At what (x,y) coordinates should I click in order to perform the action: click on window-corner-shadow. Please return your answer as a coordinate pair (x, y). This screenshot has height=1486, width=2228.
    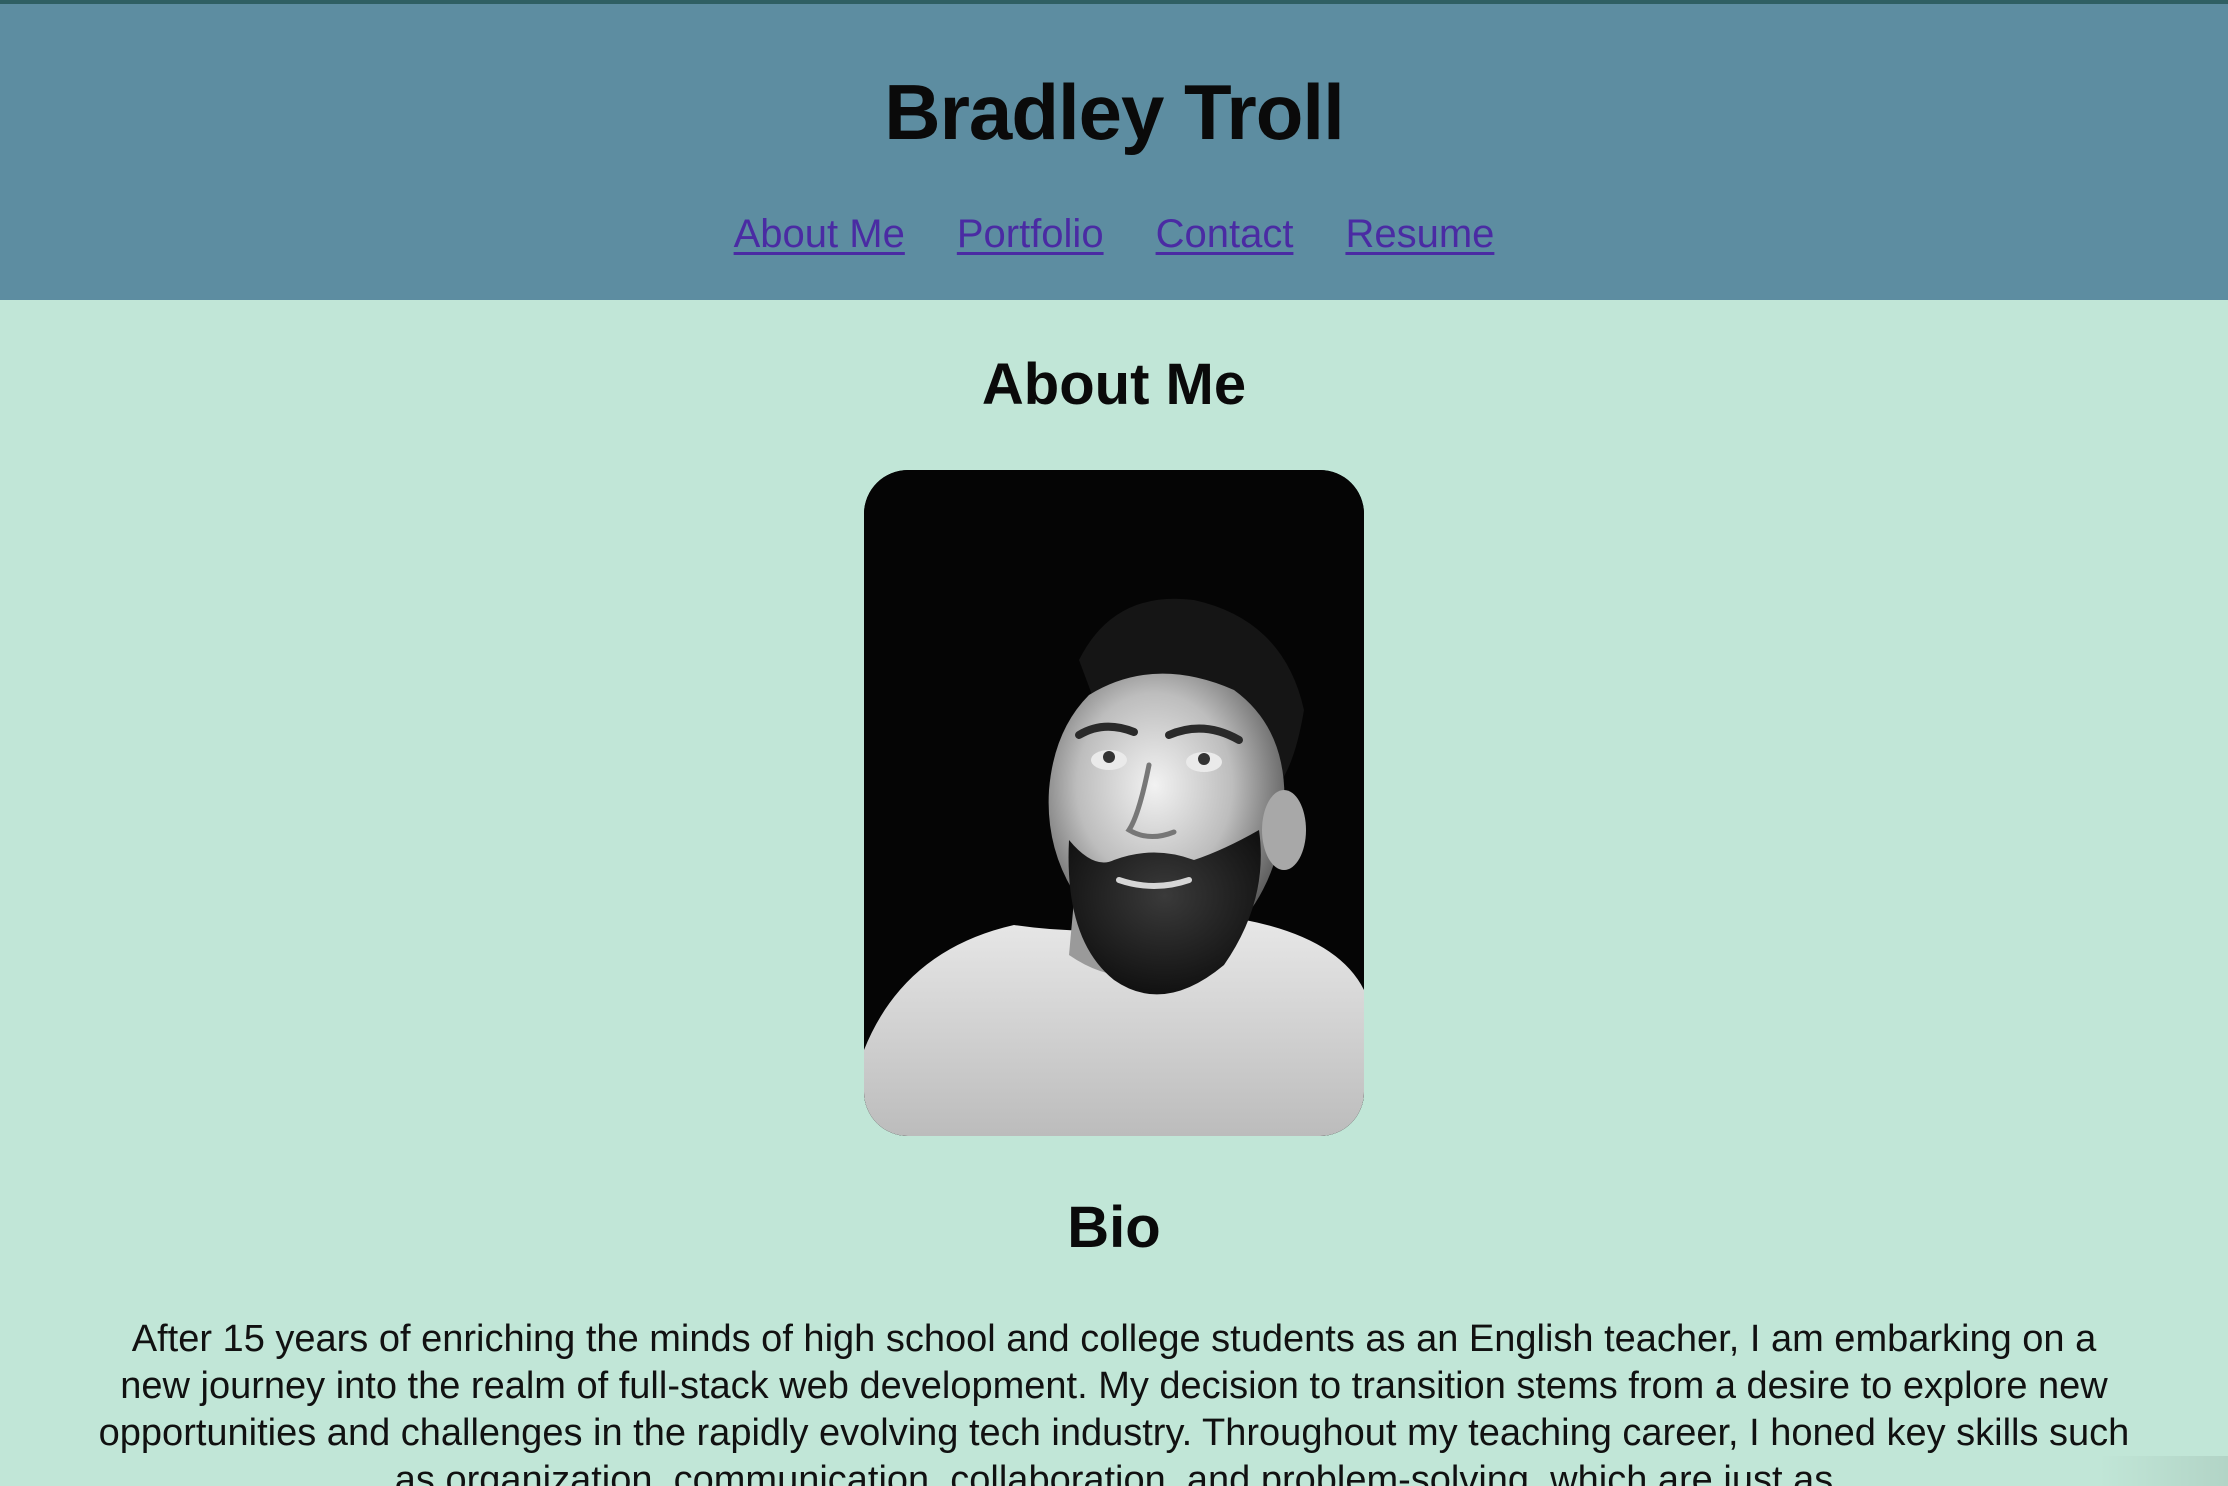
    Looking at the image, I should click on (2163, 1471).